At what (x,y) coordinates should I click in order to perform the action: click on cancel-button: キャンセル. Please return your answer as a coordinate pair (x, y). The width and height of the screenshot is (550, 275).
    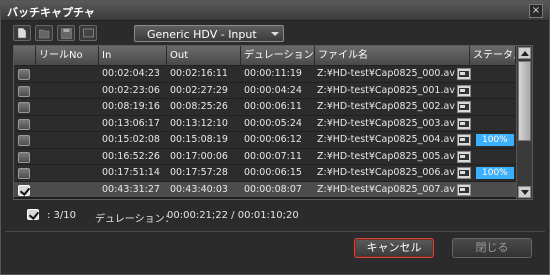
    Looking at the image, I should click on (394, 248).